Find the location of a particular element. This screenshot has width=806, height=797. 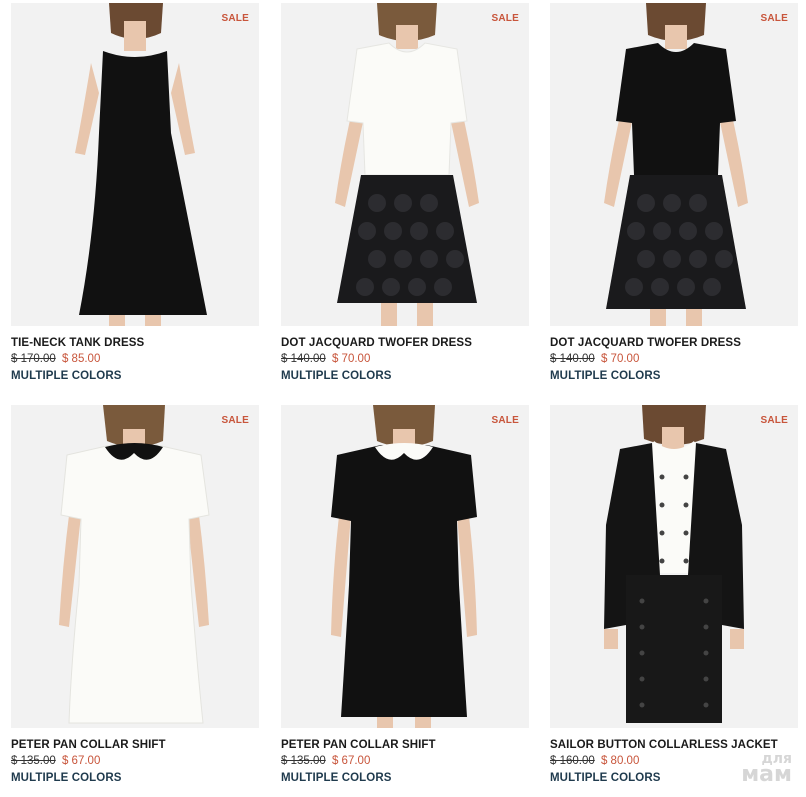

white-collar-shift-illustration is located at coordinates (134, 564).